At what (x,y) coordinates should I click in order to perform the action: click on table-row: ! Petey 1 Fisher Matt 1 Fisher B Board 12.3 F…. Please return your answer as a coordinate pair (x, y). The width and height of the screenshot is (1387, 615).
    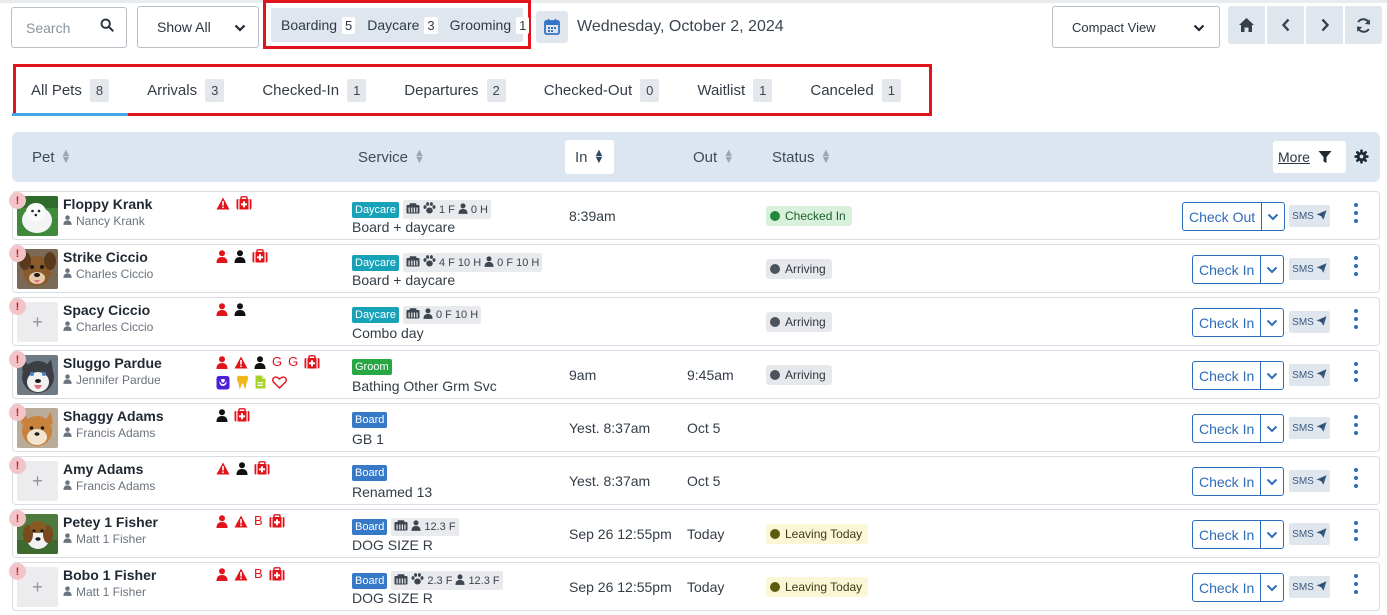
    Looking at the image, I should click on (694, 533).